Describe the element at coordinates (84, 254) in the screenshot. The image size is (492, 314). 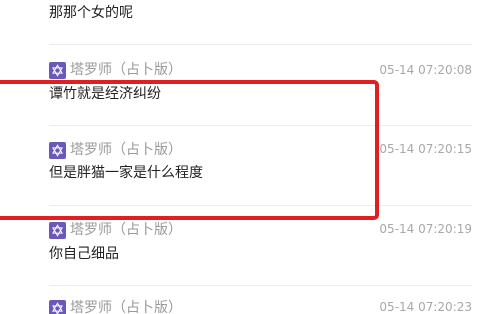
I see `message-text: 你自己细品` at that location.